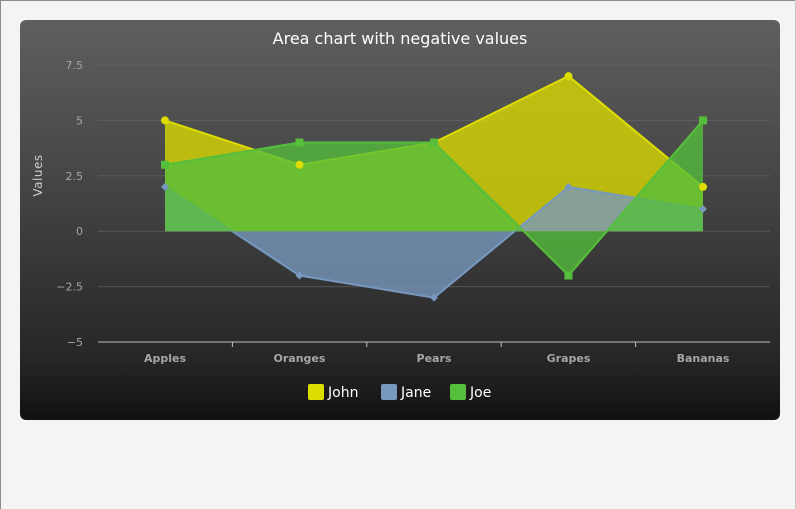  Describe the element at coordinates (165, 358) in the screenshot. I see `x-tick-label: Apples` at that location.